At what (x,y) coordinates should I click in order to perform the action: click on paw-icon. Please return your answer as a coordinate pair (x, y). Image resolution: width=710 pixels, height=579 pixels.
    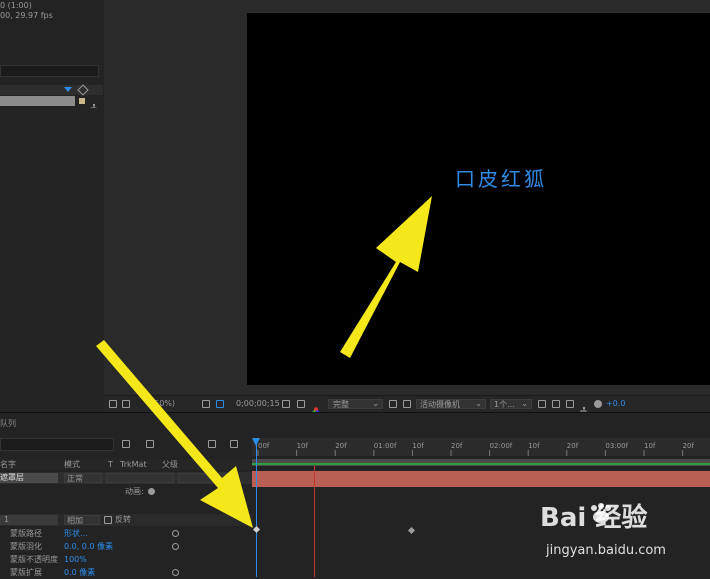
    Looking at the image, I should click on (601, 514).